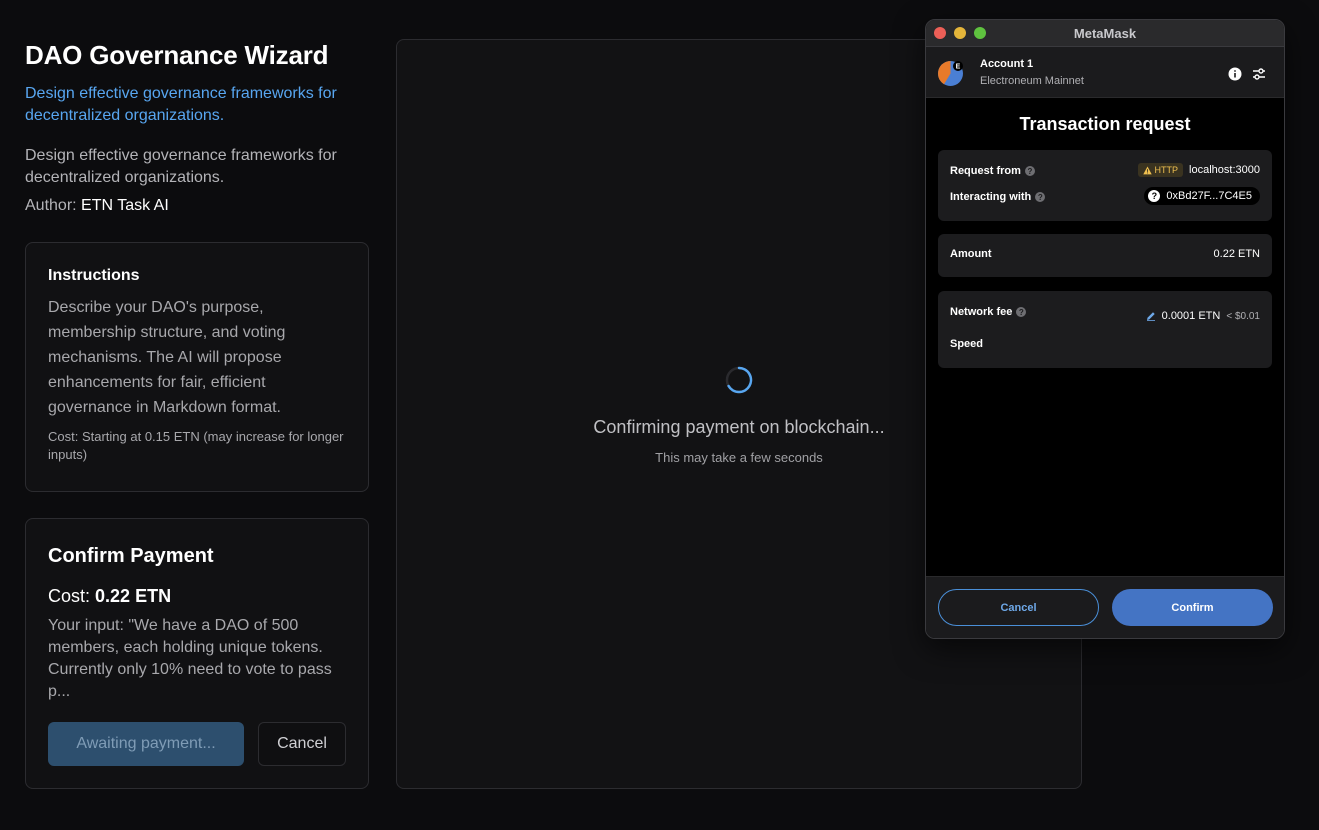  I want to click on author-line: Author: ETN Task AI, so click(197, 206).